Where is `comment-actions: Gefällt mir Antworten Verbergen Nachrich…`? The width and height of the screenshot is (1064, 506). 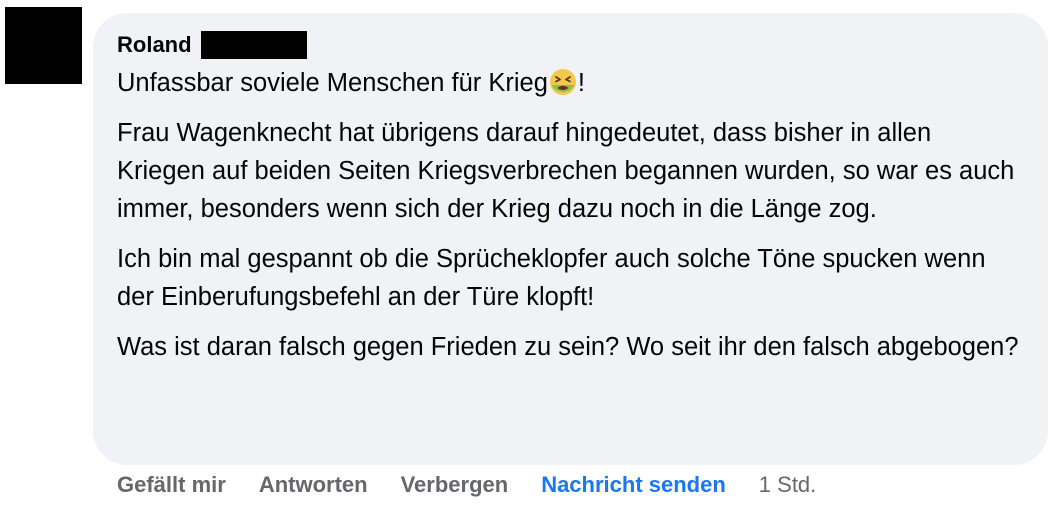 comment-actions: Gefällt mir Antworten Verbergen Nachrich… is located at coordinates (466, 485).